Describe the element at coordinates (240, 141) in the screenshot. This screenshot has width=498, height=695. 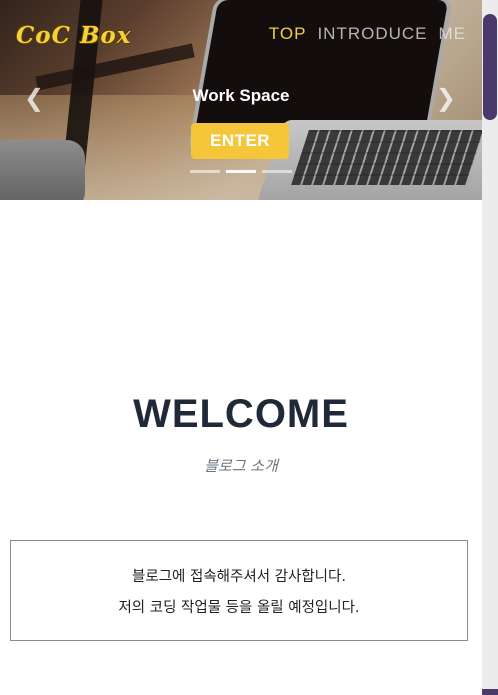
I see `enter-button: ENTER` at that location.